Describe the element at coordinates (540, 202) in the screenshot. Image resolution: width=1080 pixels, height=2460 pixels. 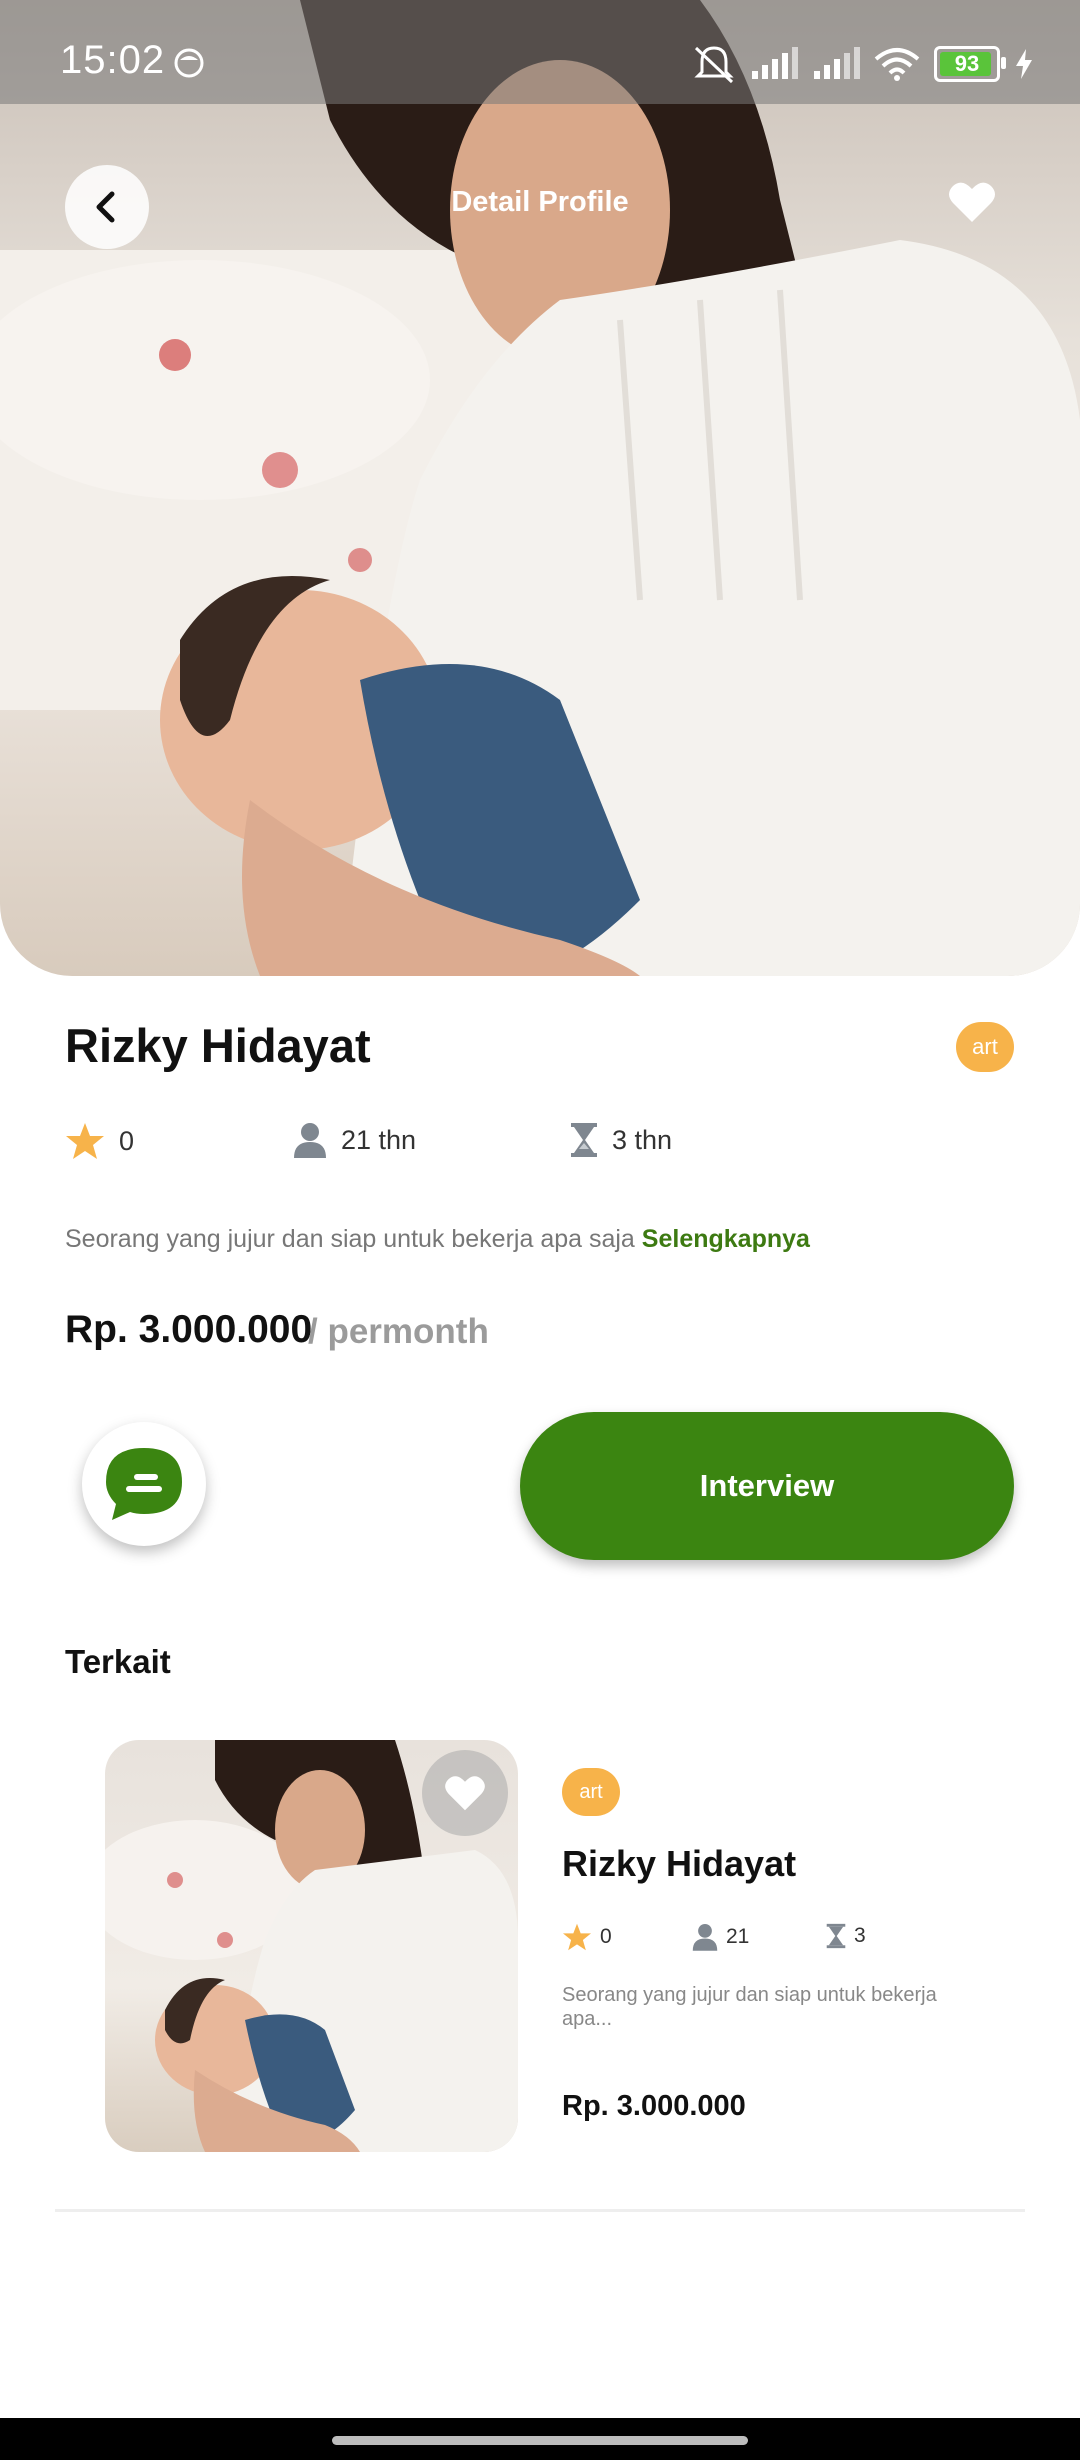
I see `page-title: Detail Profile` at that location.